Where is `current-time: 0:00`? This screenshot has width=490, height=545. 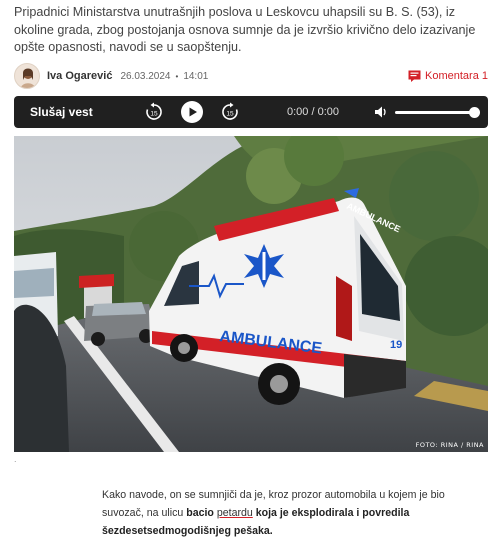 current-time: 0:00 is located at coordinates (298, 112).